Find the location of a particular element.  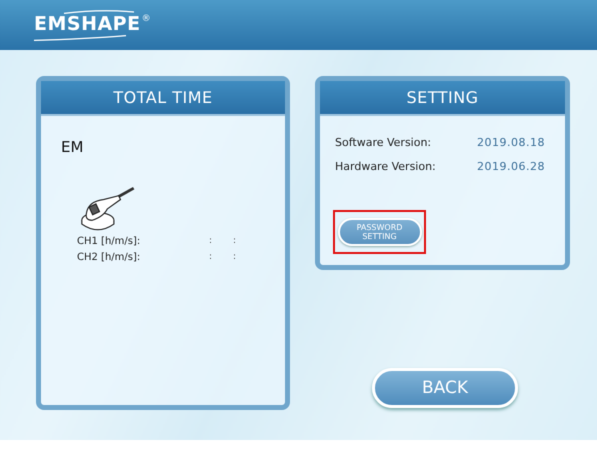

trademark-mark: ® is located at coordinates (146, 19).